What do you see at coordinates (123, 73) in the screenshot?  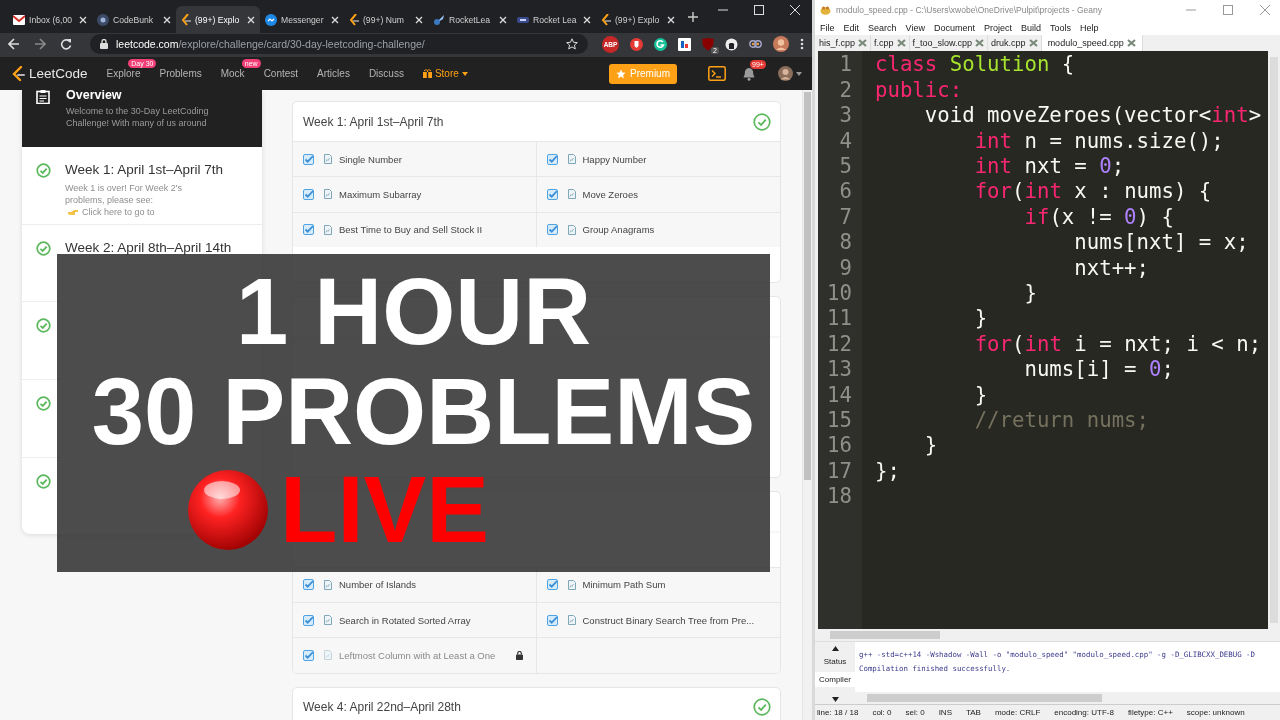 I see `nav-link: Explore` at bounding box center [123, 73].